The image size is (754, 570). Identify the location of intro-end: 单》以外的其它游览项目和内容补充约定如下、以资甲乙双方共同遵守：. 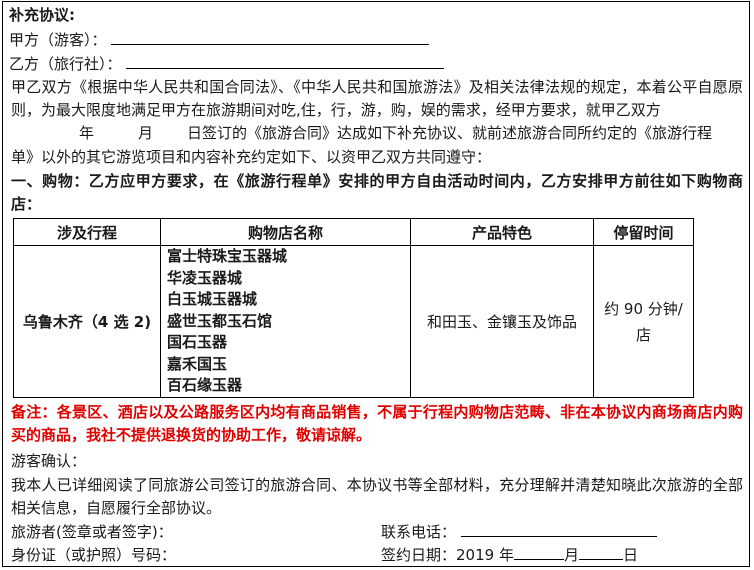
(251, 157).